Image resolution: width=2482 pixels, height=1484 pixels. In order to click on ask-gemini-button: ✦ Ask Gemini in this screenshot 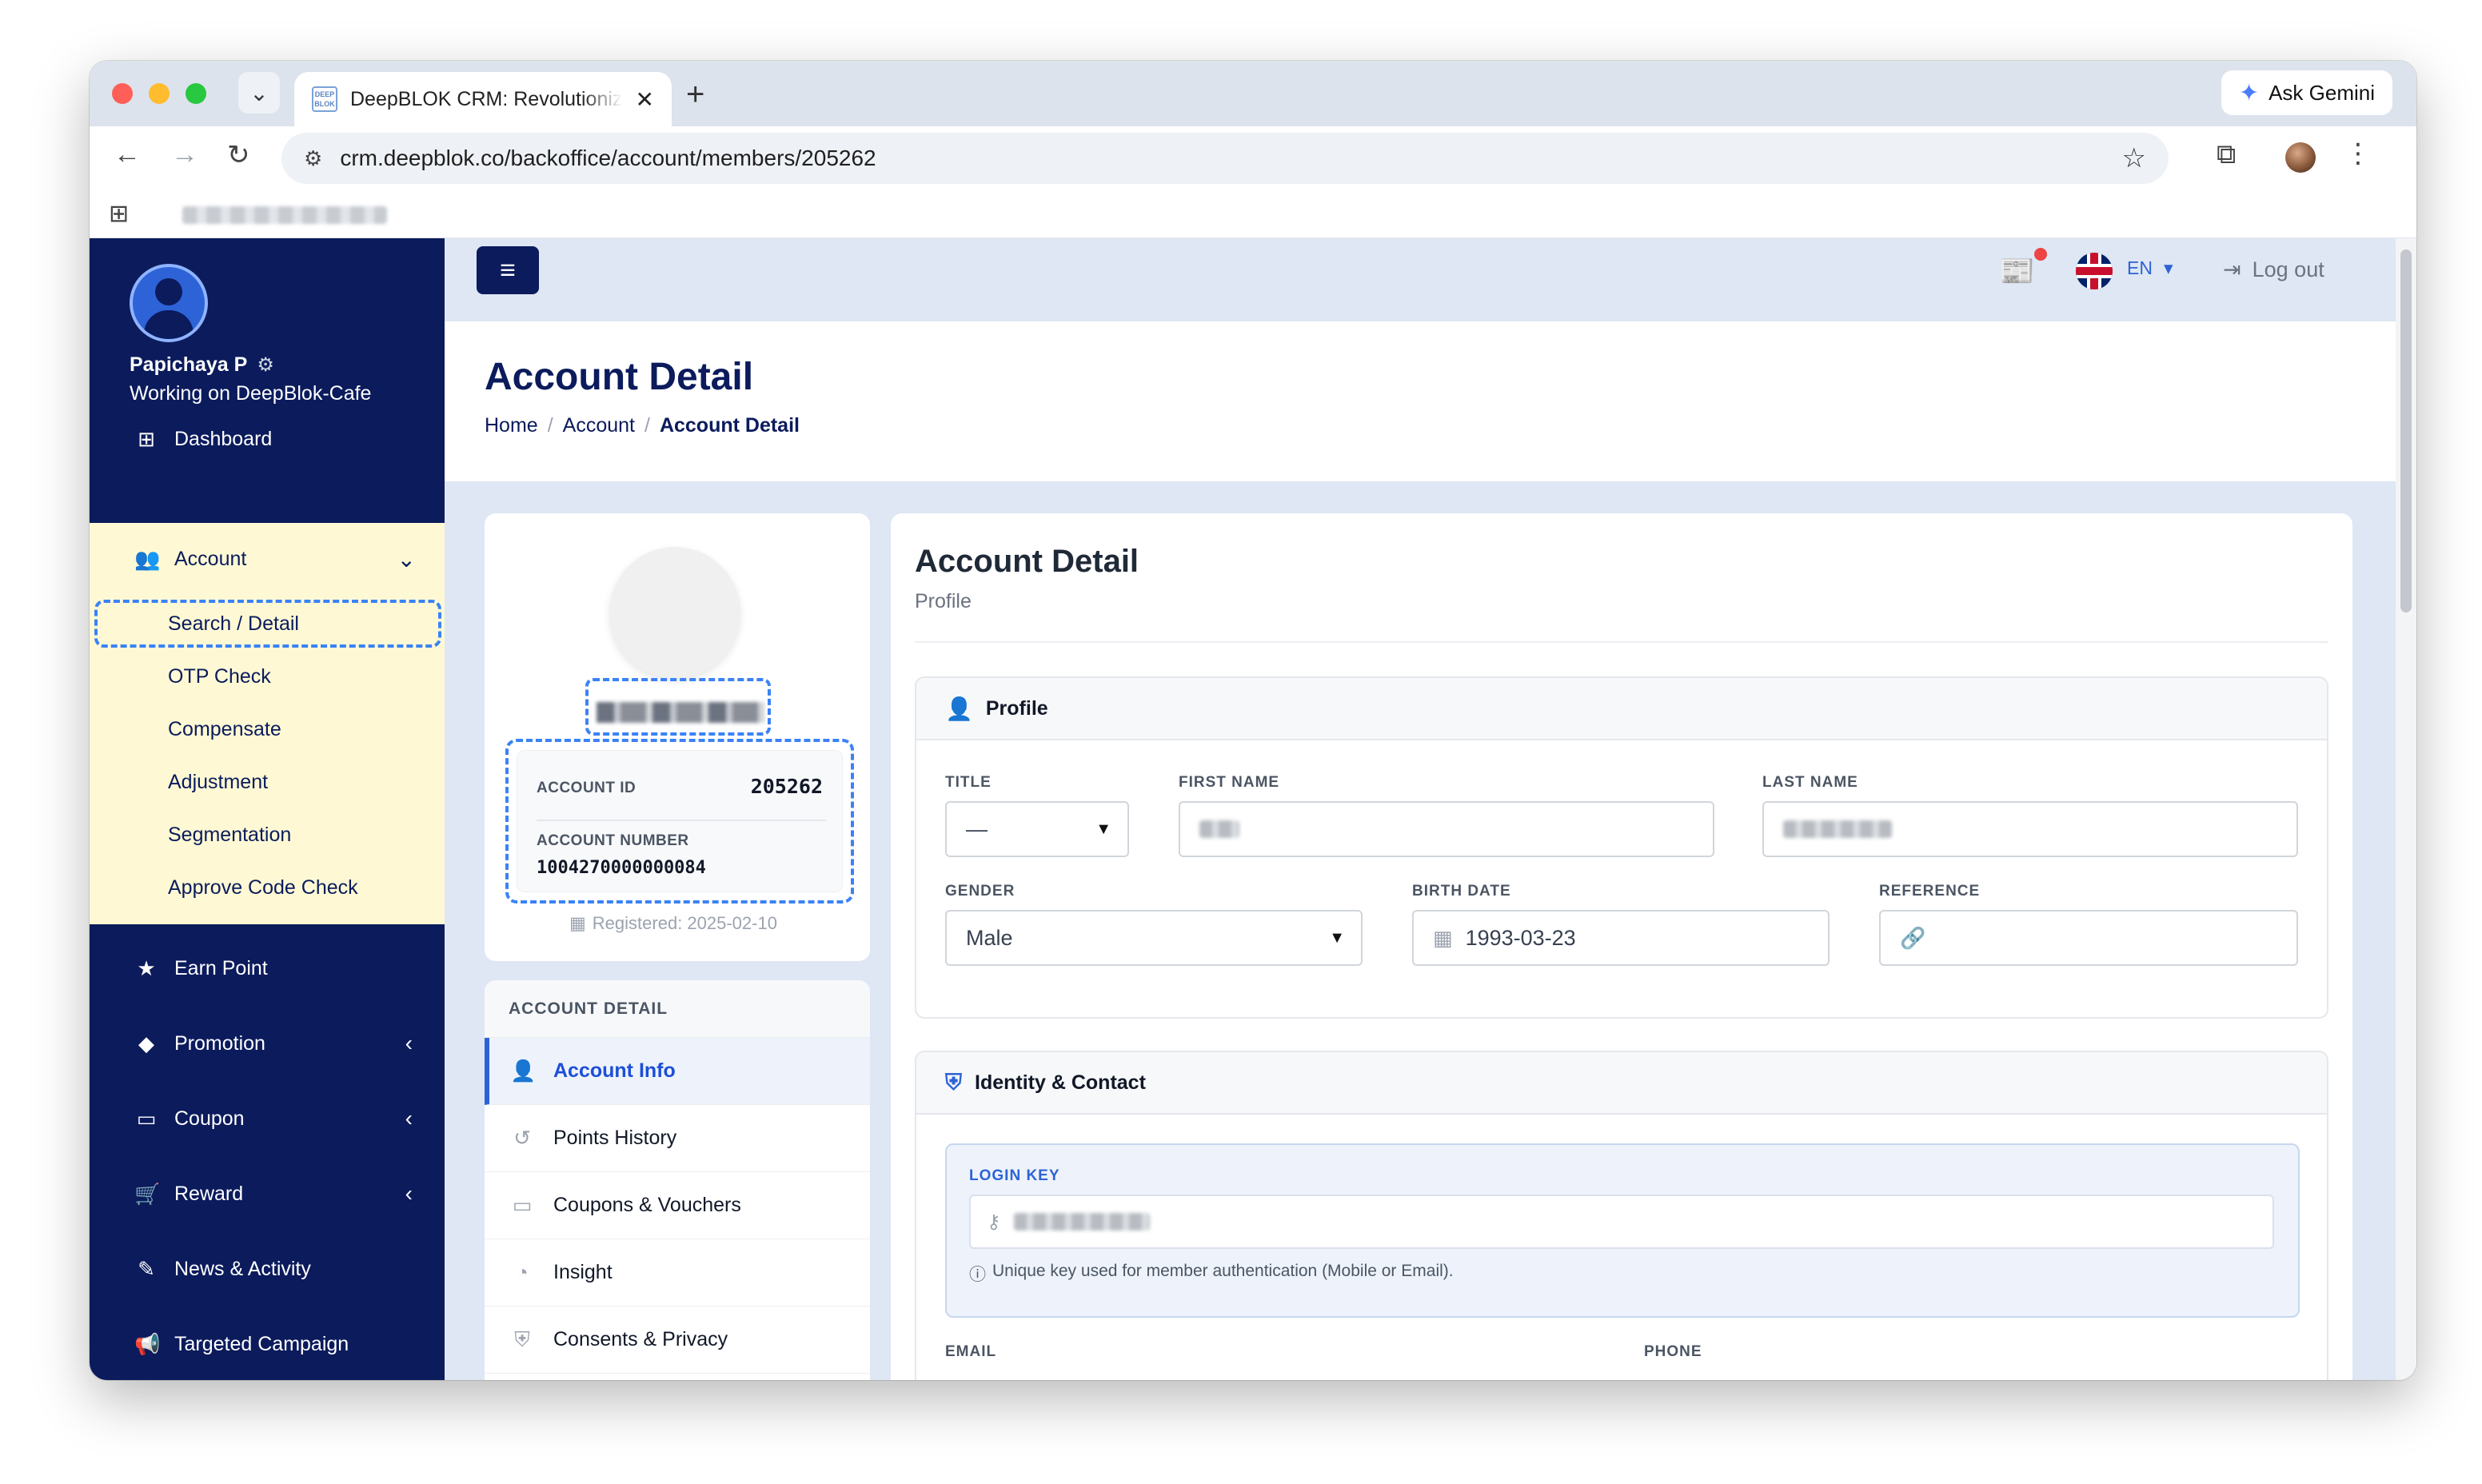, I will do `click(2306, 92)`.